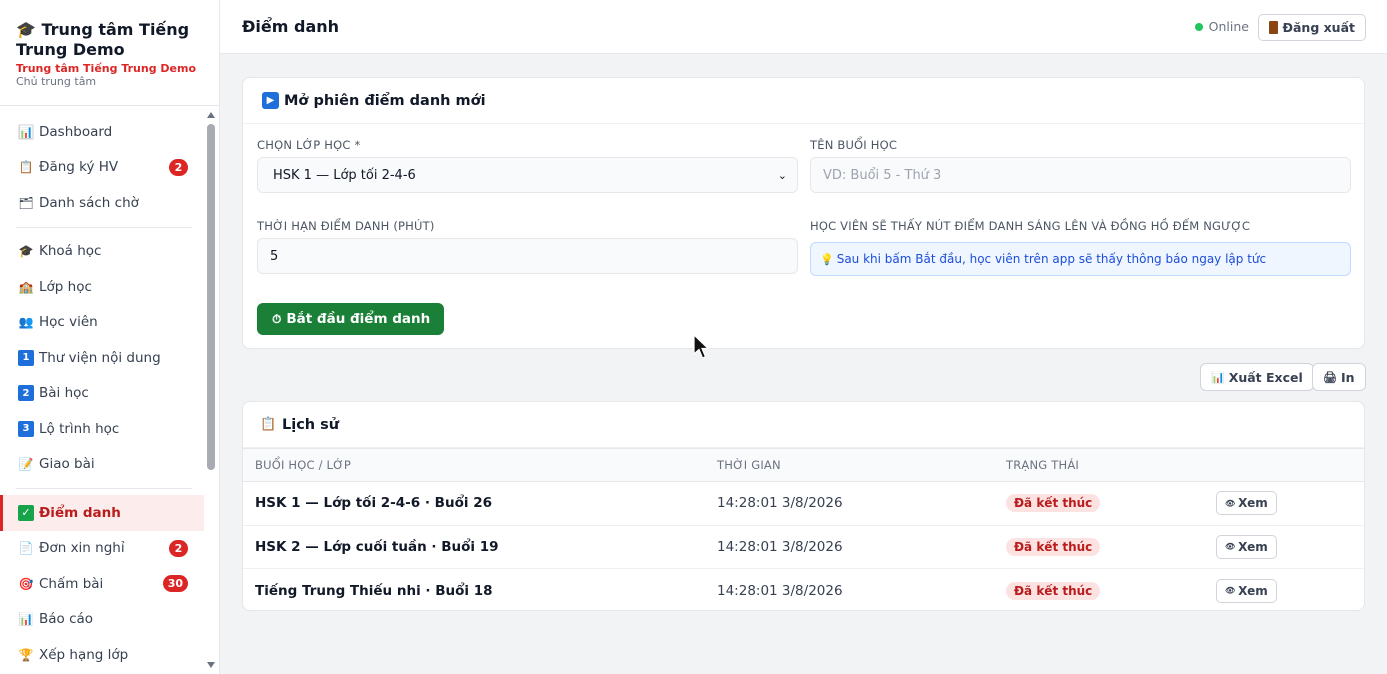 This screenshot has width=1387, height=674. I want to click on sidebar-item-waitlist: 🗂 Danh sách chờ, so click(102, 203).